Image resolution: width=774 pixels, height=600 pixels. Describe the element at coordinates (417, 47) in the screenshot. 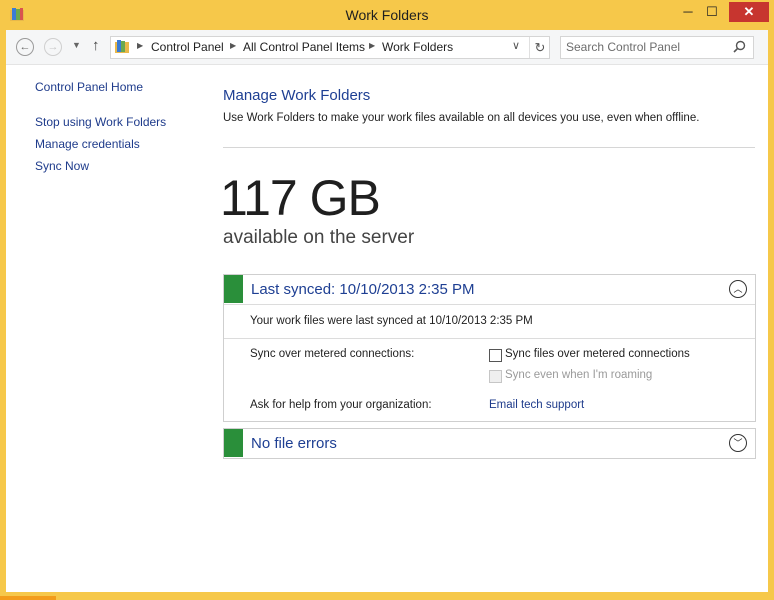

I see `breadcrumb-work-folders: Work Folders` at that location.